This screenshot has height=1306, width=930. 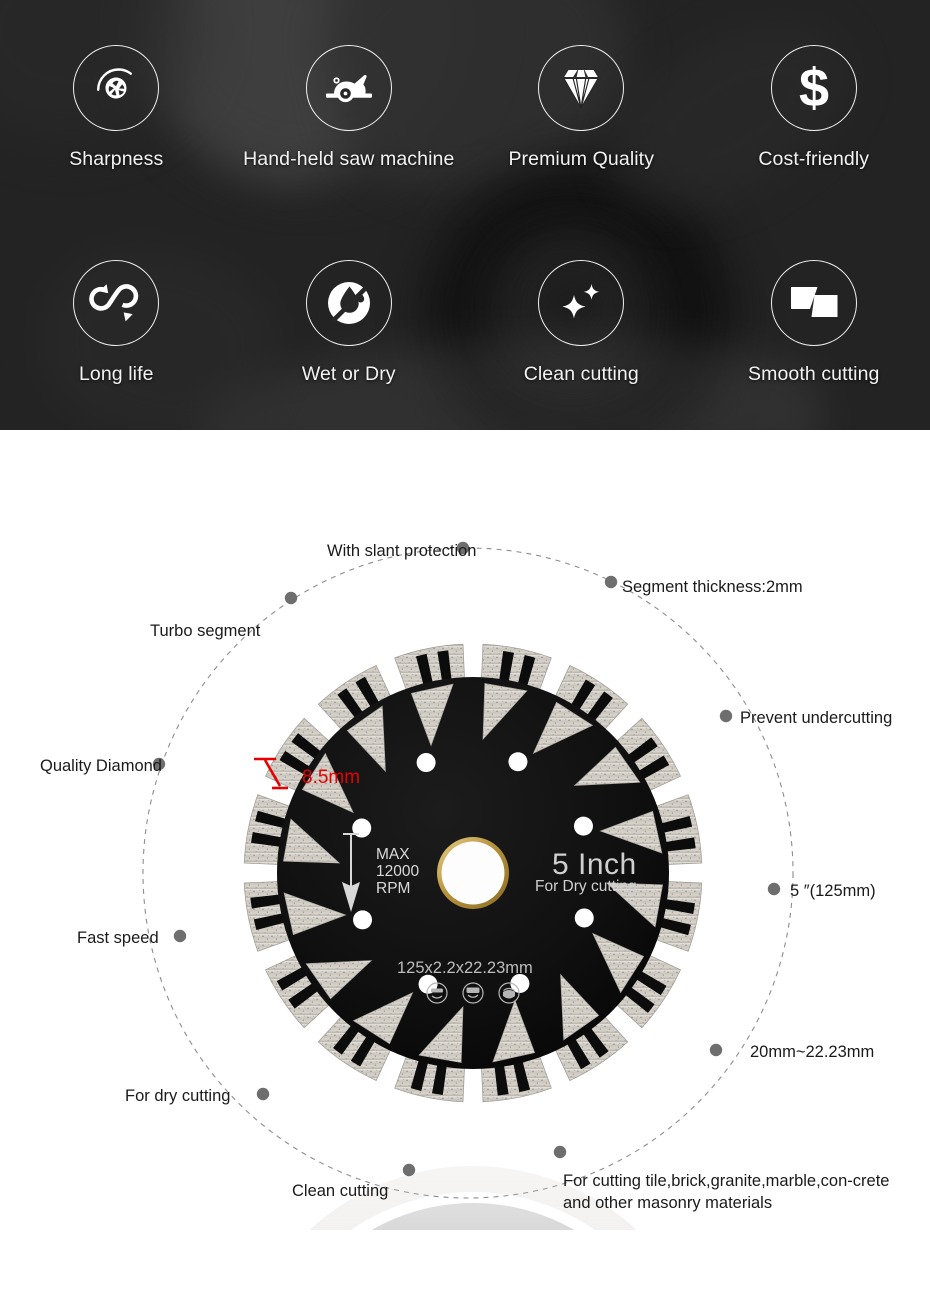 What do you see at coordinates (816, 718) in the screenshot?
I see `callout-prevent-undercutting: Prevent undercutting` at bounding box center [816, 718].